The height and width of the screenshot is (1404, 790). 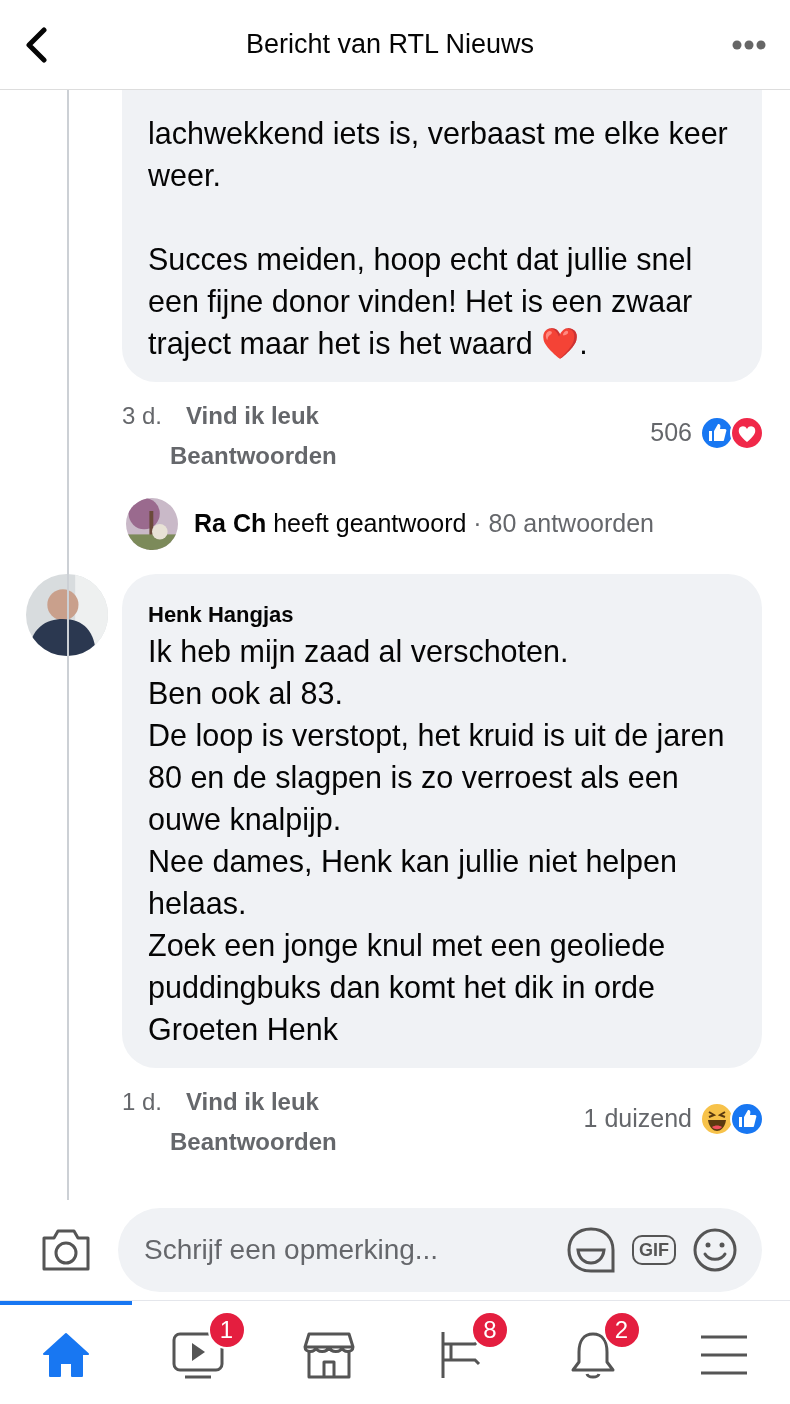 What do you see at coordinates (421, 302) in the screenshot?
I see `comment-text: Succes meiden, hoop echt dat jullie snel een fijne donor vinden! Het is een zwaar traject maar het is het waard ❤.` at bounding box center [421, 302].